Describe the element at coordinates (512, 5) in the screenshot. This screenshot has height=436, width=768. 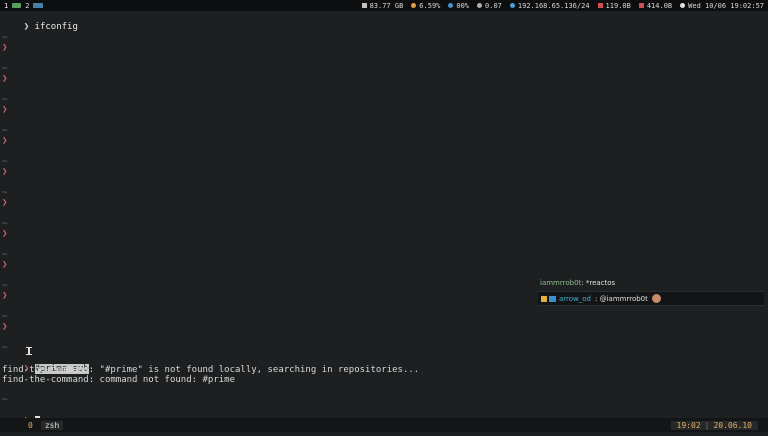
I see `network-icon` at that location.